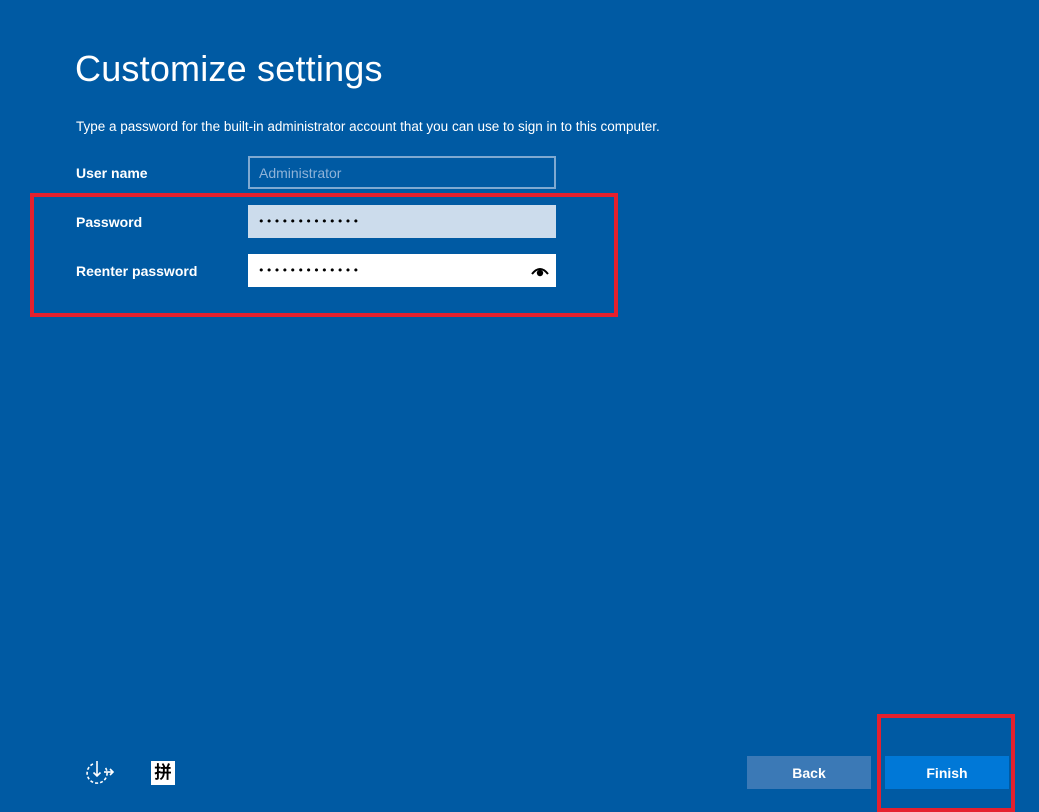 This screenshot has height=812, width=1039. What do you see at coordinates (137, 271) in the screenshot?
I see `reenter-password-label: Reenter password` at bounding box center [137, 271].